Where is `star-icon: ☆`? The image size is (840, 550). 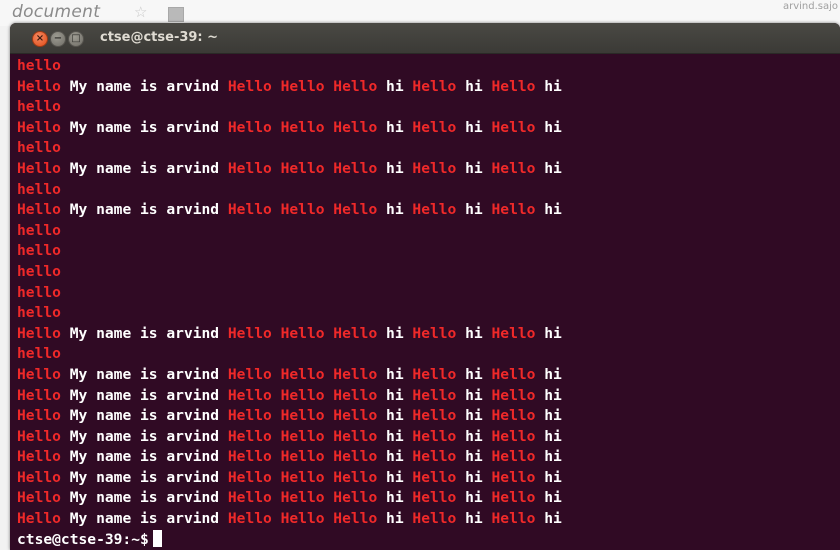
star-icon: ☆ is located at coordinates (140, 12).